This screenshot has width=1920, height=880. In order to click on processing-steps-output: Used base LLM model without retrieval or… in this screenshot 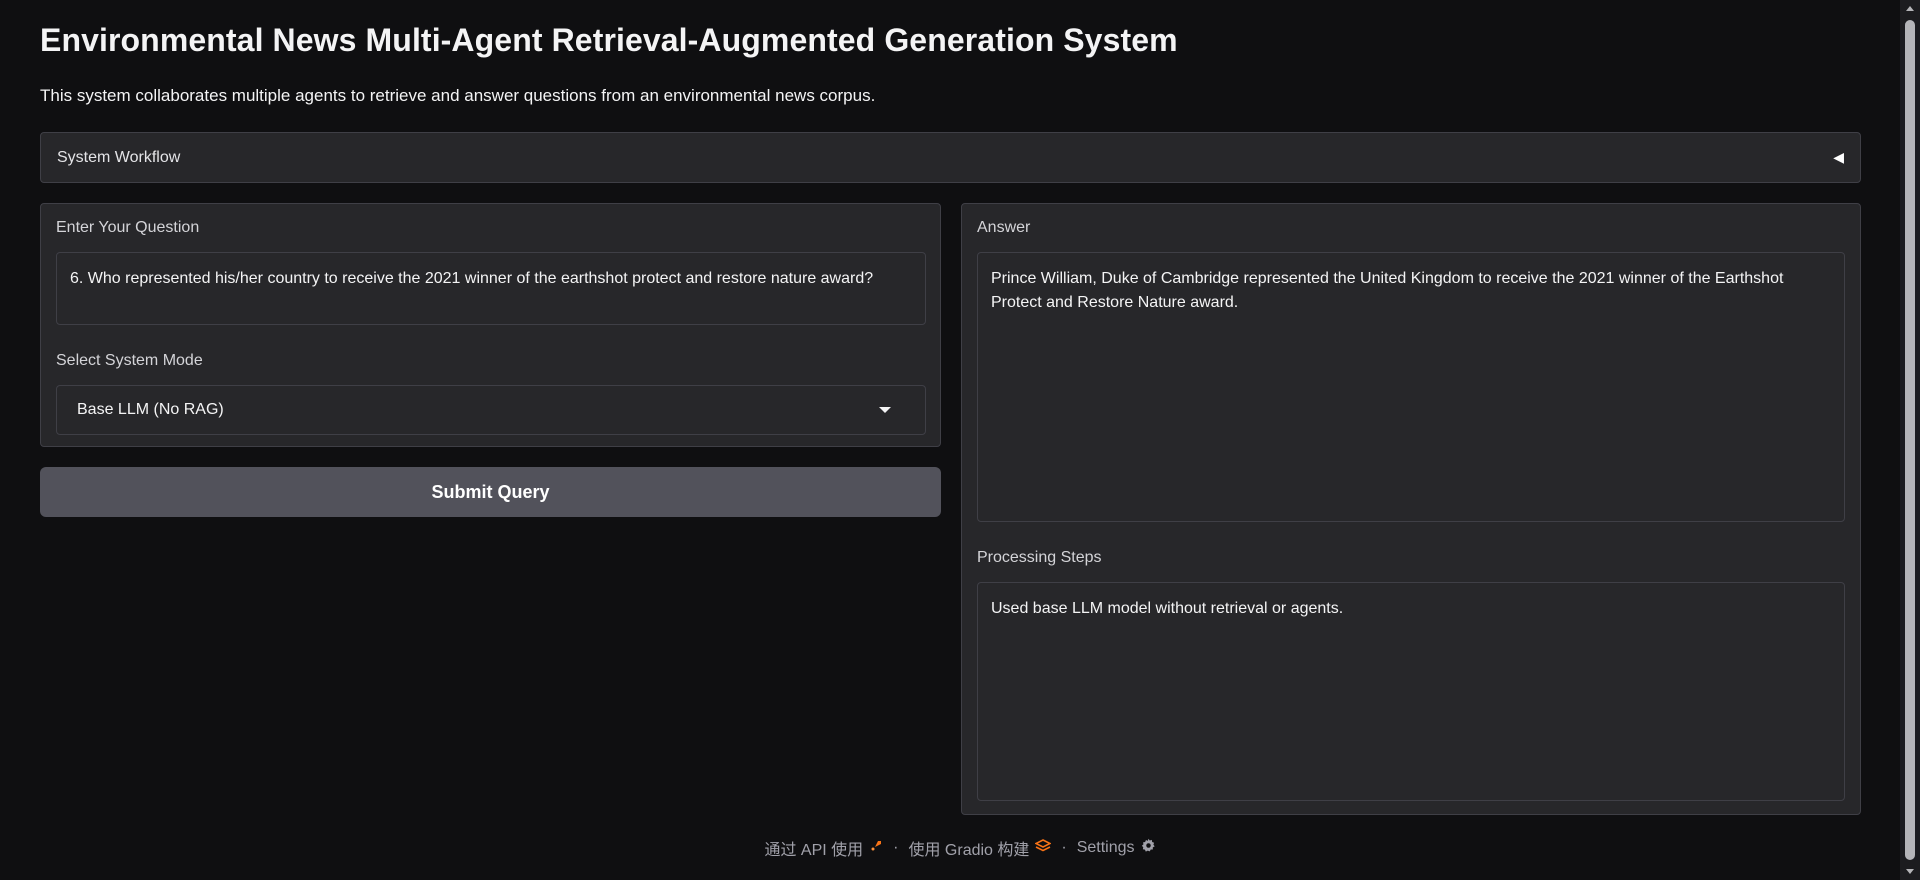, I will do `click(1411, 691)`.